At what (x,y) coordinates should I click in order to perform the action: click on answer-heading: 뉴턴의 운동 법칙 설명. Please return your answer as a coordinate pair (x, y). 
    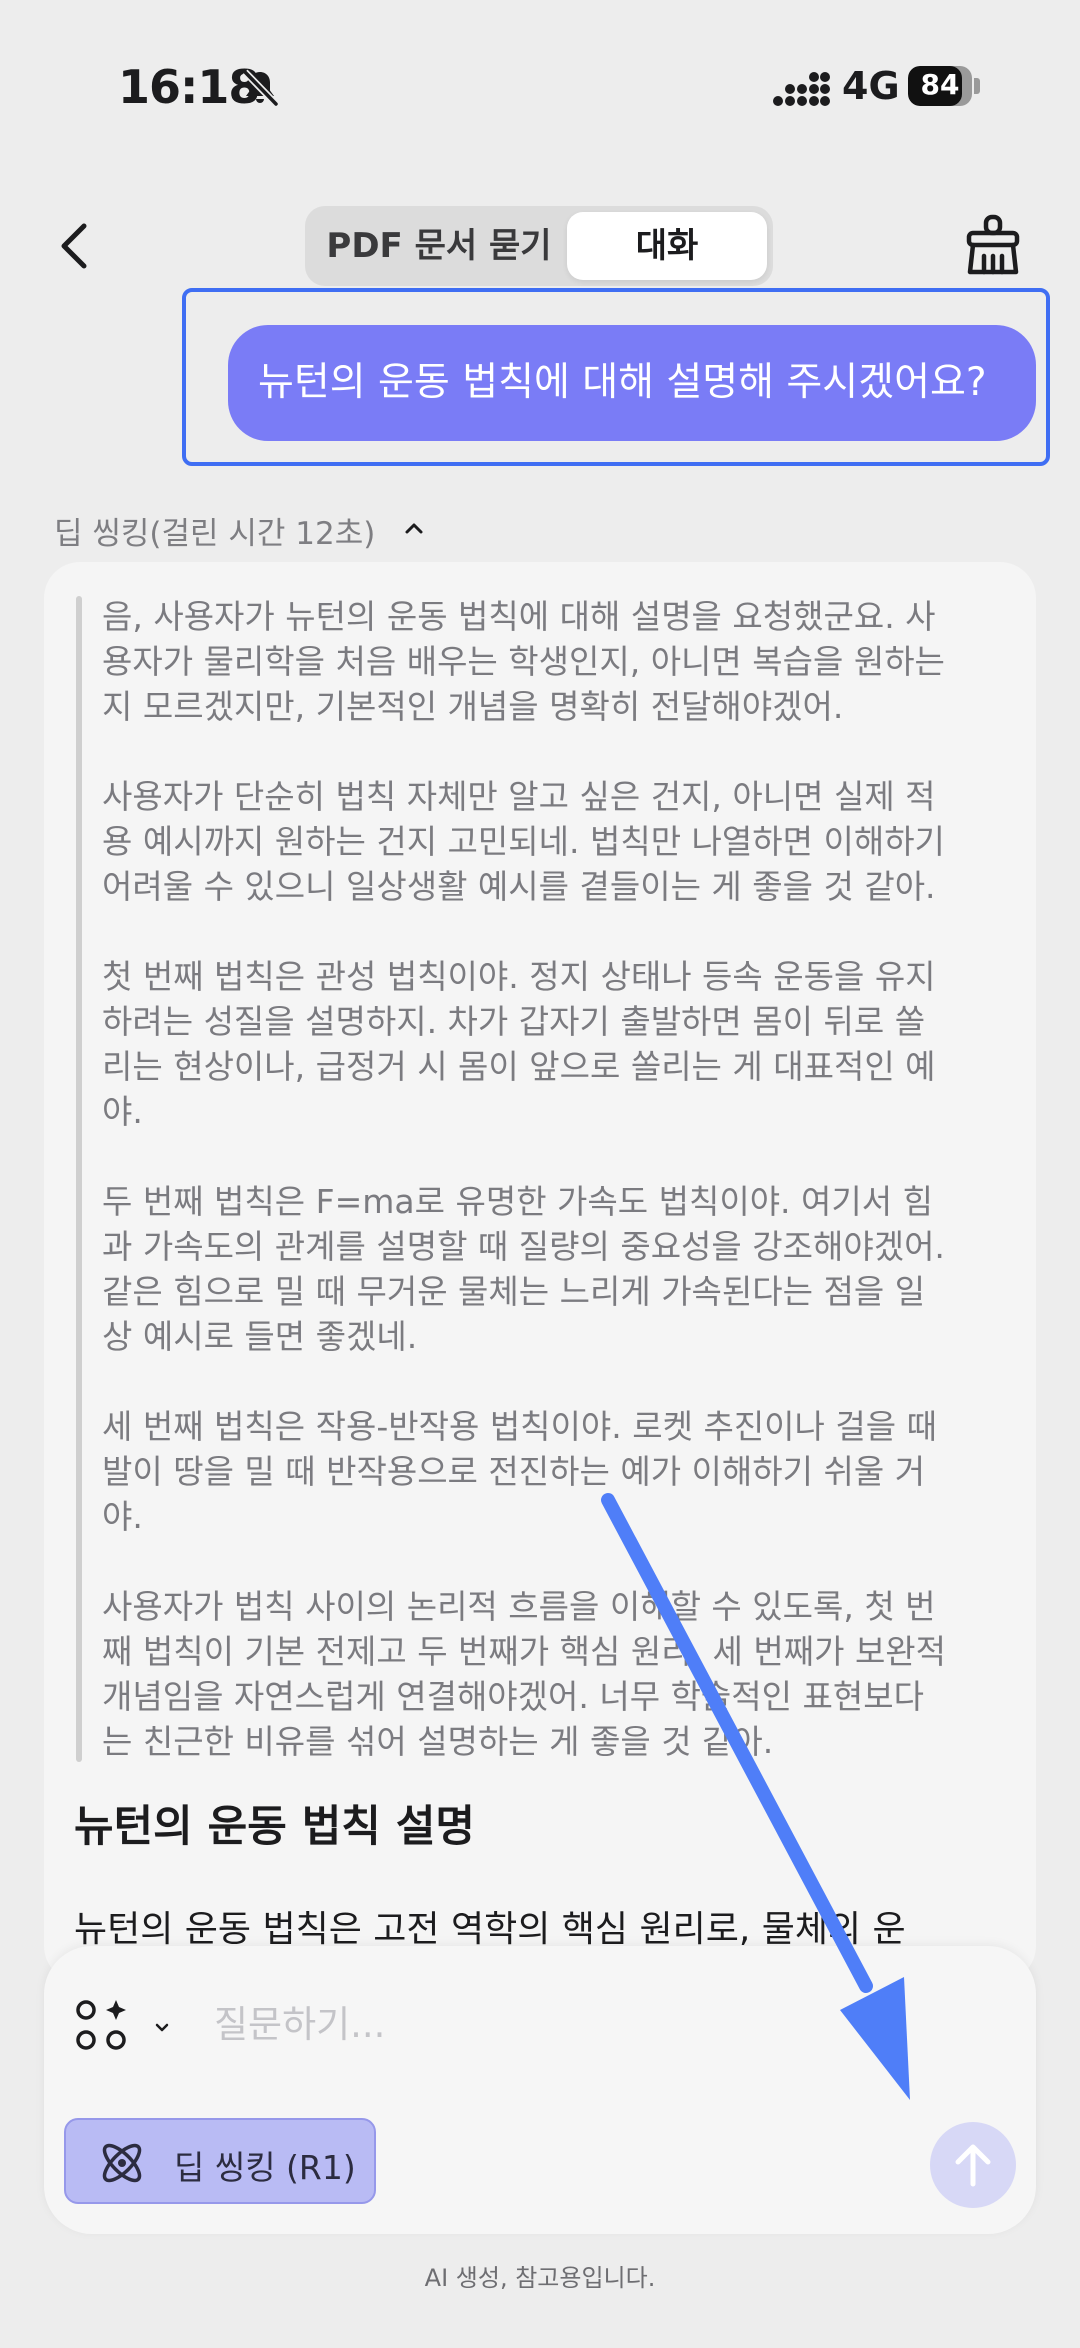
    Looking at the image, I should click on (274, 1827).